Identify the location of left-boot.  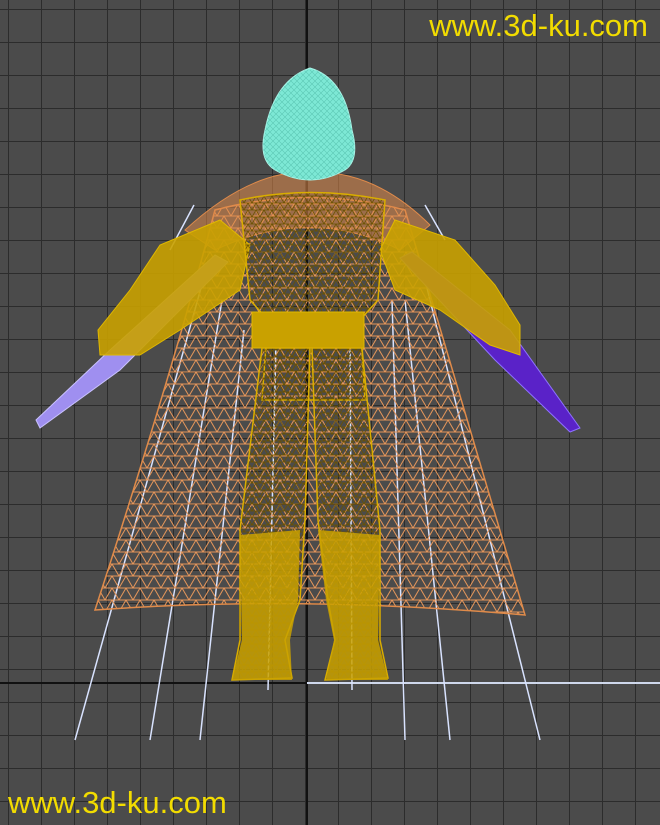
(266, 605).